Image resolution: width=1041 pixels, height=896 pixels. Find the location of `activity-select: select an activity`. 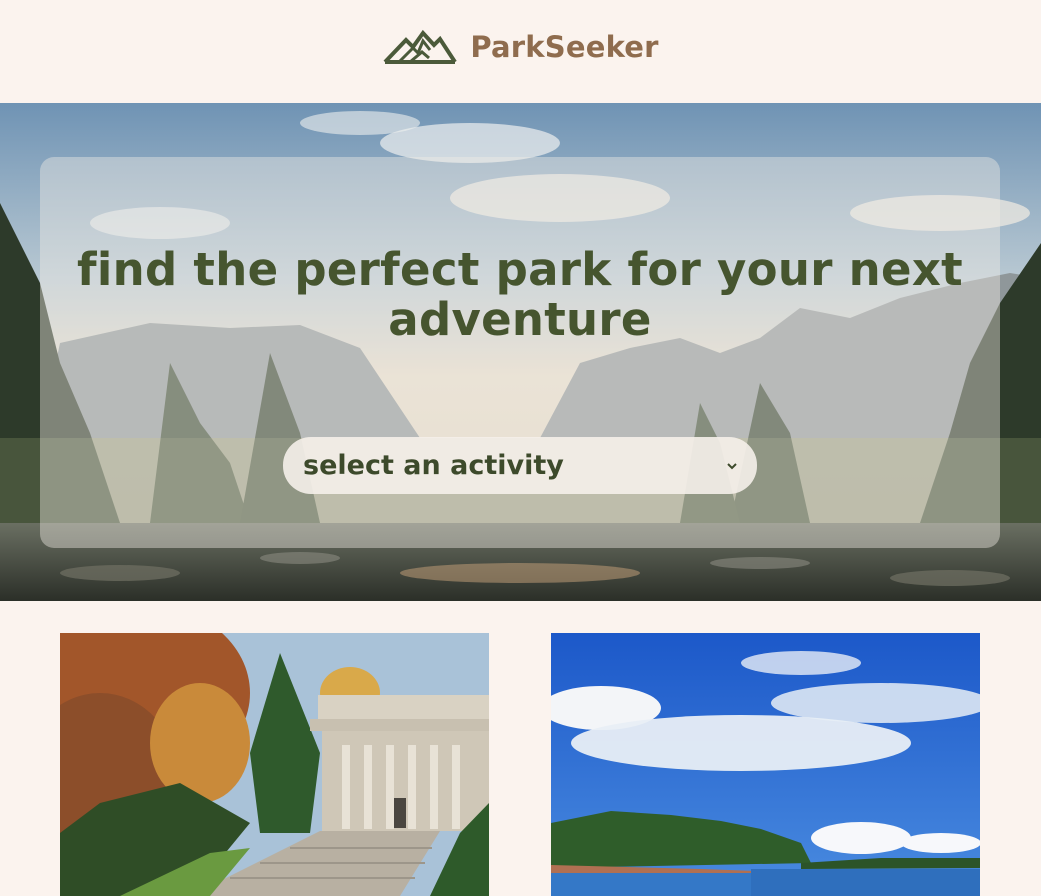

activity-select: select an activity is located at coordinates (520, 465).